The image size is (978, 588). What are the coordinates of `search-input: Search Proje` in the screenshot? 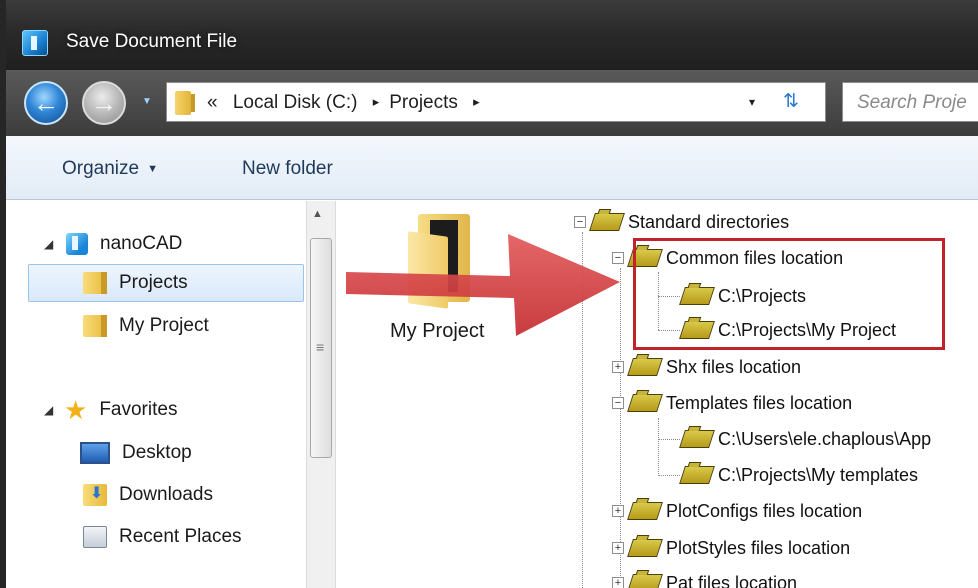 It's located at (910, 102).